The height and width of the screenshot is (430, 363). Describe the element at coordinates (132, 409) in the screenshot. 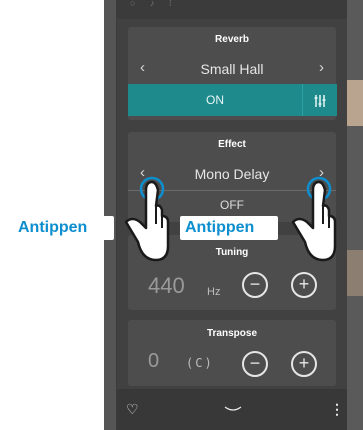

I see `heart-icon: ♡` at that location.